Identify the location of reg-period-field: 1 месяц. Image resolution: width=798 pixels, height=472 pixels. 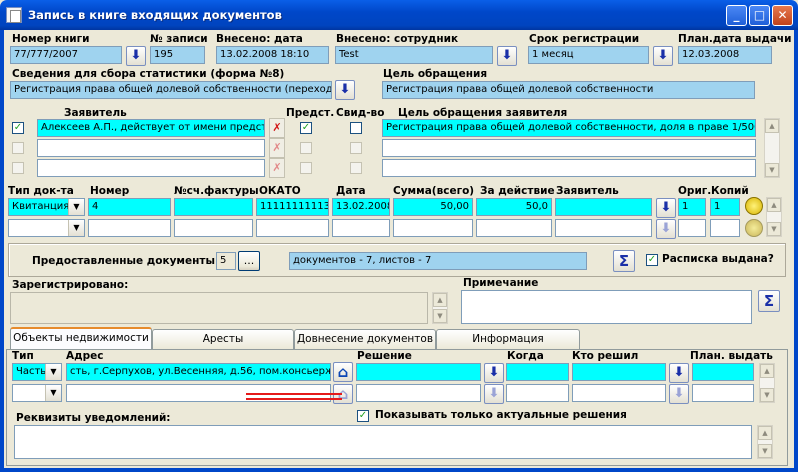
(588, 55).